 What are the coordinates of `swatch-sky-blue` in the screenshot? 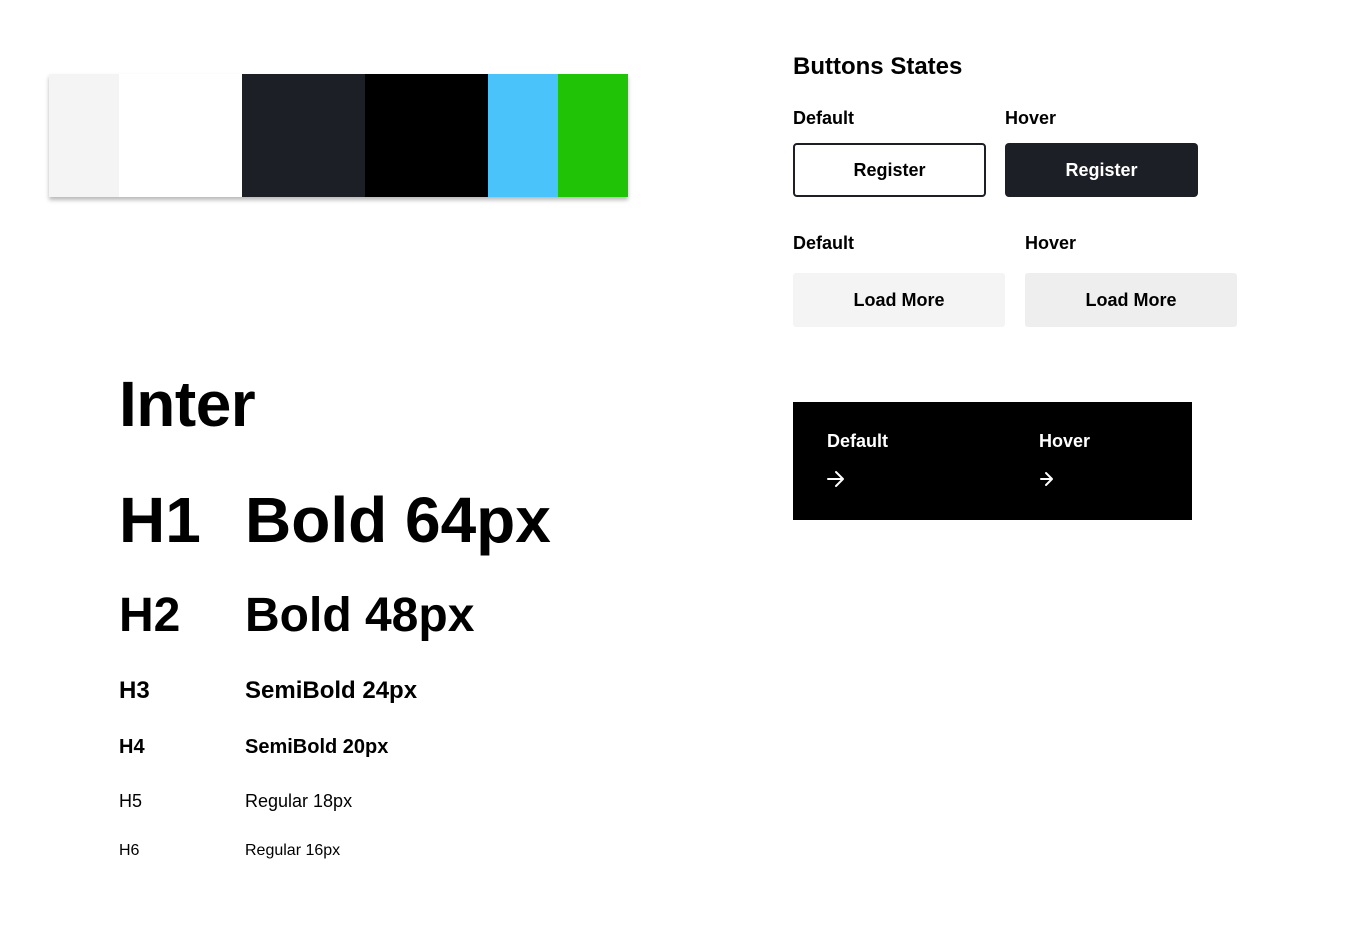 It's located at (523, 135).